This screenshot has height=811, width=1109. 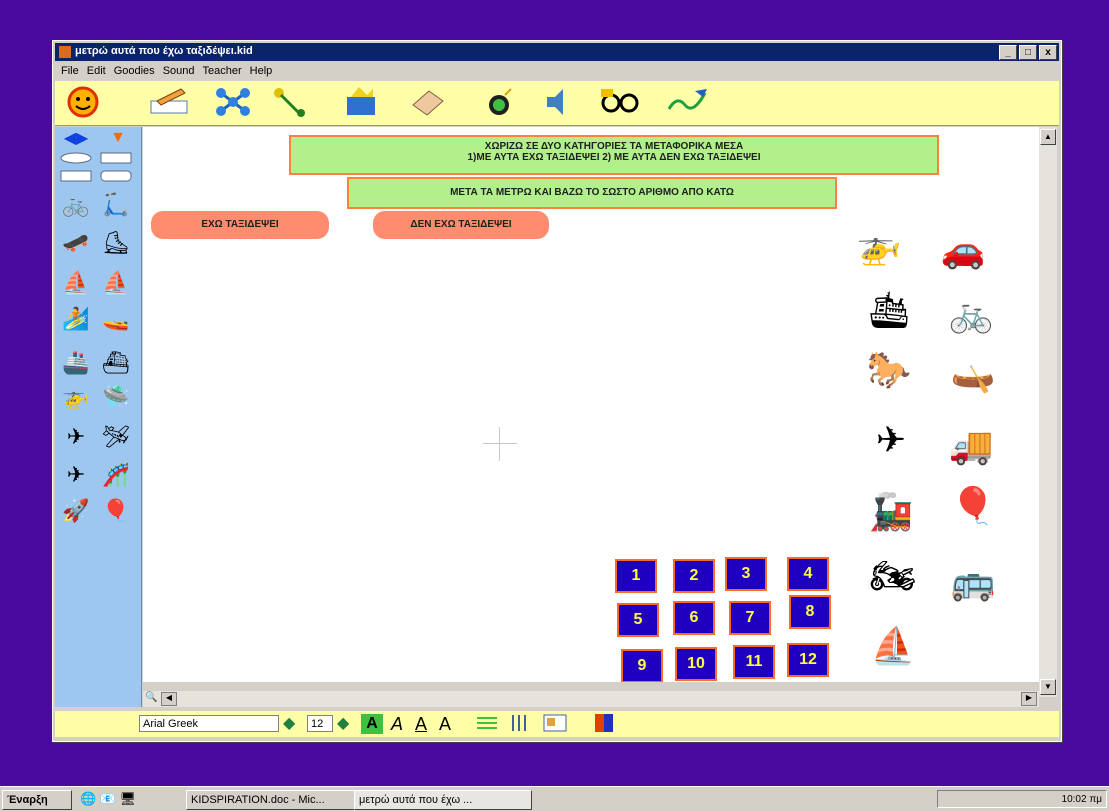 I want to click on color-icon, so click(x=604, y=723).